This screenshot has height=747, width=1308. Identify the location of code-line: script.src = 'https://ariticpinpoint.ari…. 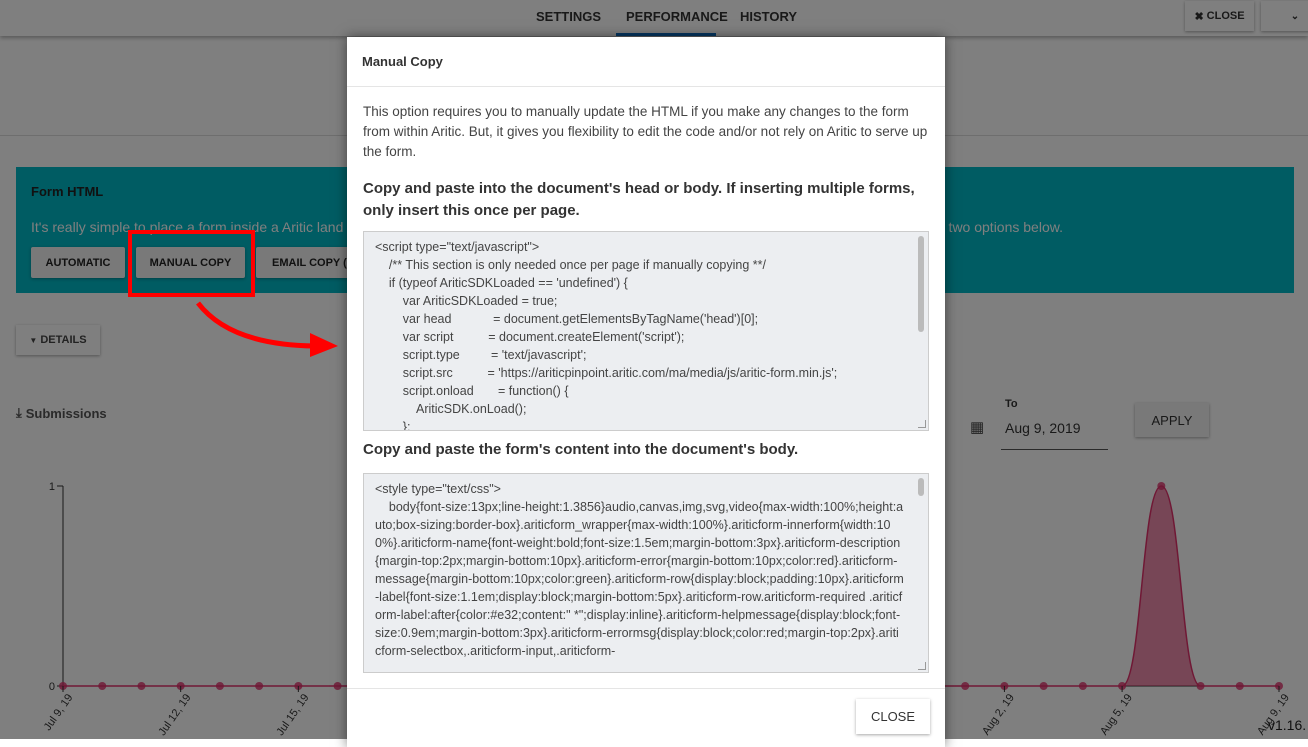
(606, 373).